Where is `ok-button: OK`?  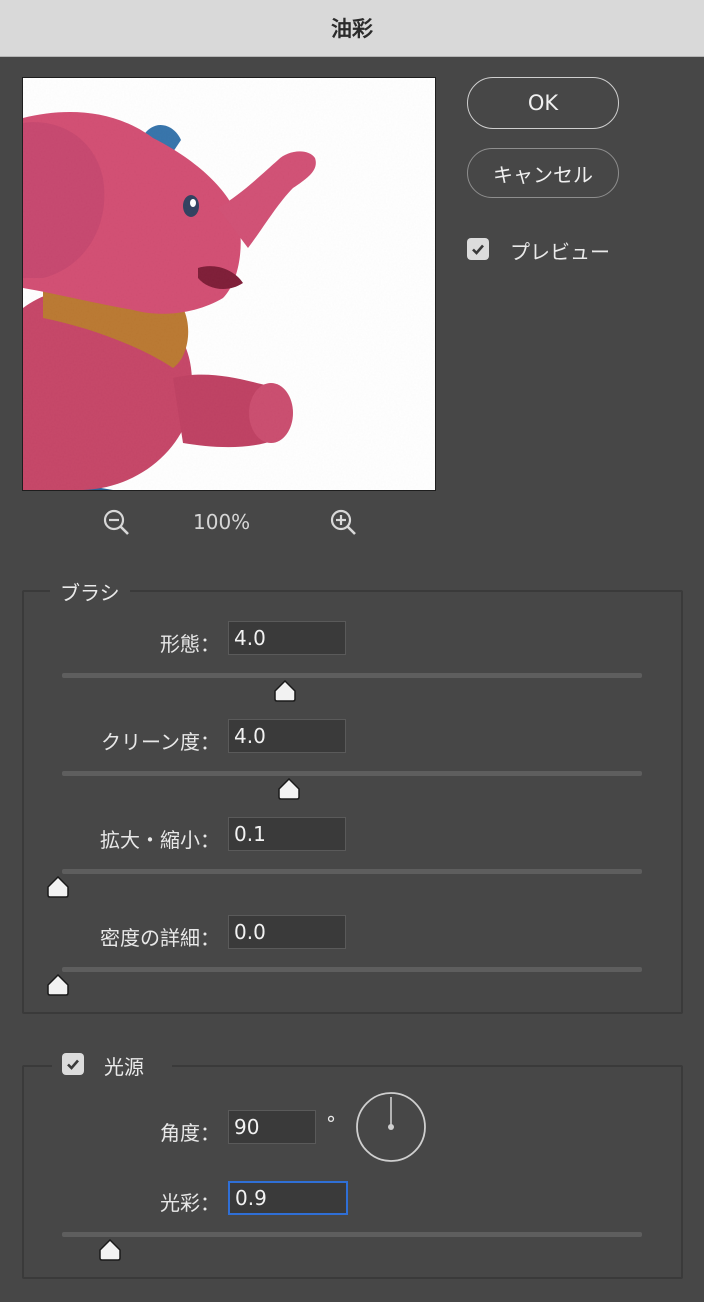
ok-button: OK is located at coordinates (543, 103).